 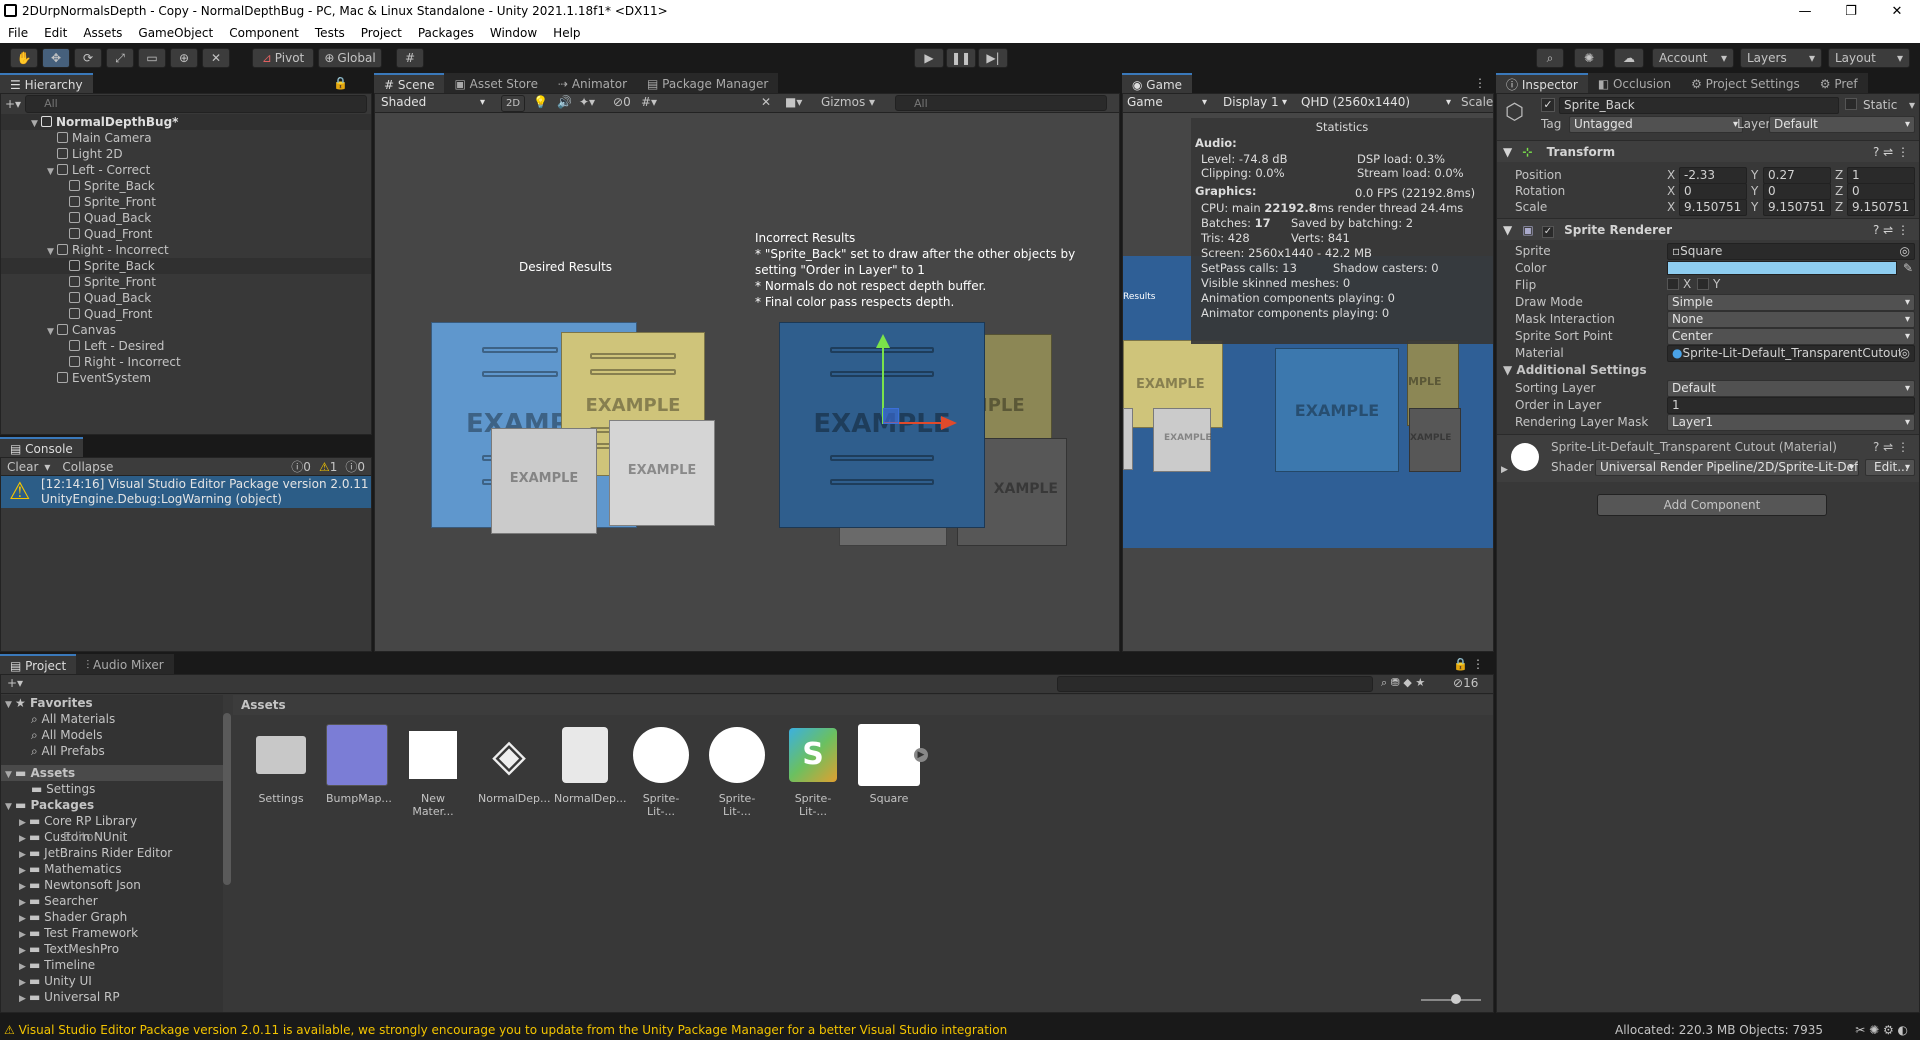 What do you see at coordinates (622, 102) in the screenshot?
I see `hidden-objects-icon: ⊘0` at bounding box center [622, 102].